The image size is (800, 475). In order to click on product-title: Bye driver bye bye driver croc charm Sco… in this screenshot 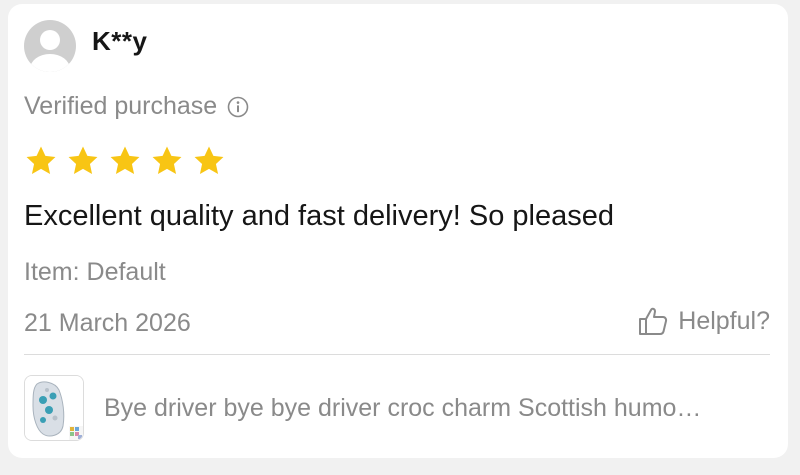, I will do `click(402, 408)`.